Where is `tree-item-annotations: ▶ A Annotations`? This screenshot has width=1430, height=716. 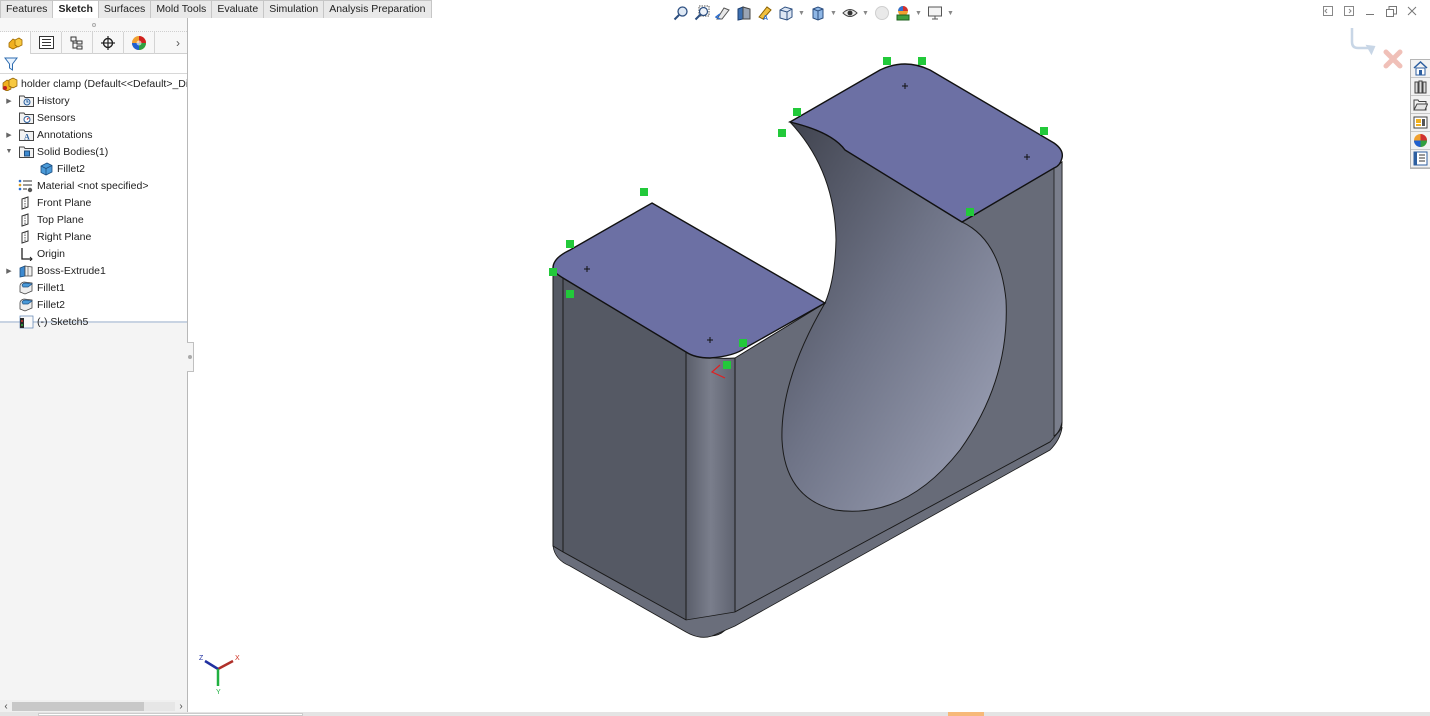 tree-item-annotations: ▶ A Annotations is located at coordinates (93, 134).